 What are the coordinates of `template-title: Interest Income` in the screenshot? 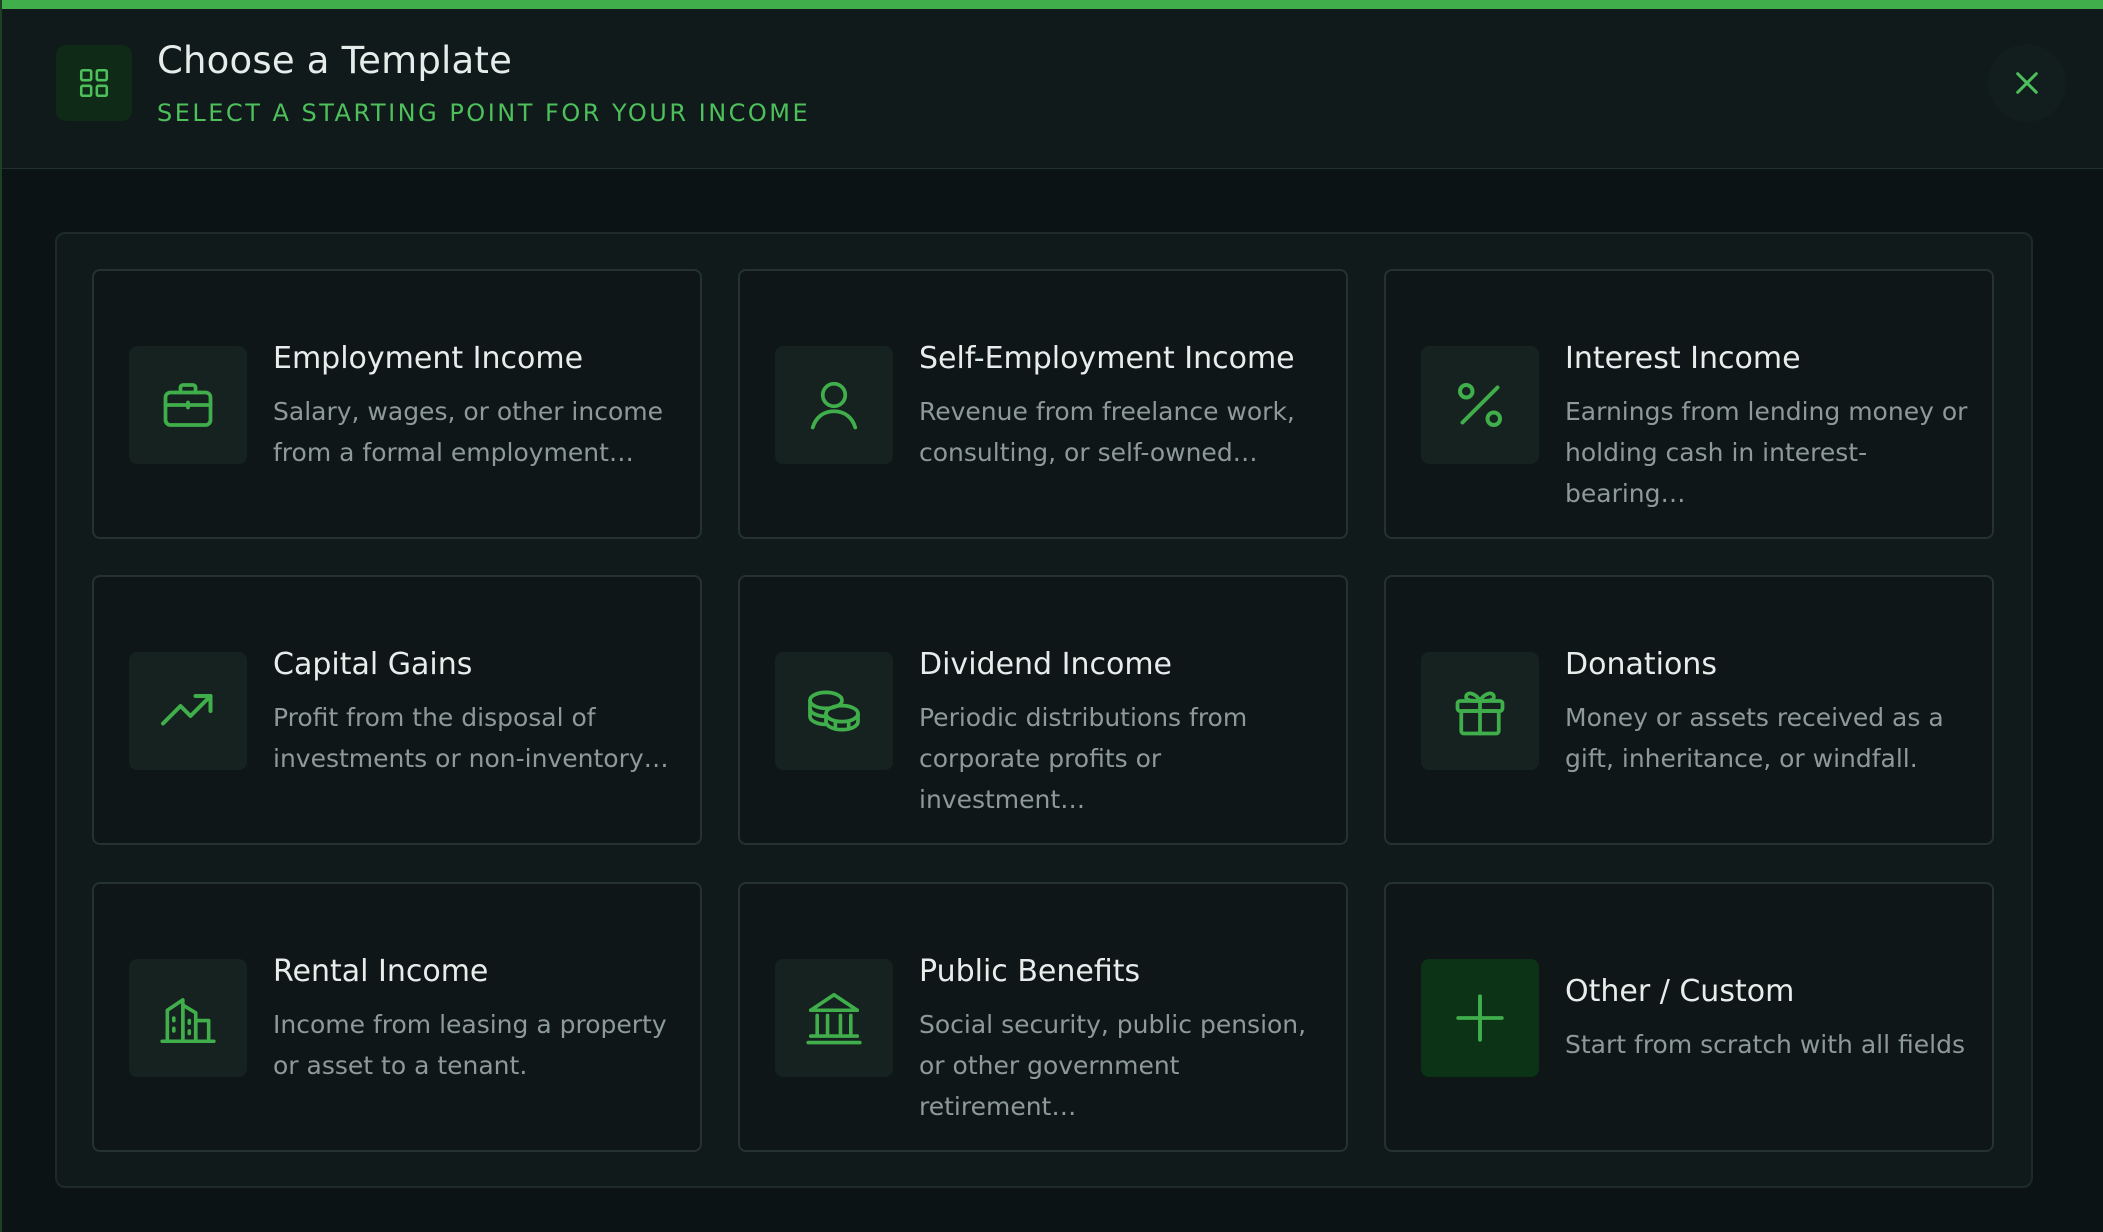 It's located at (1683, 358).